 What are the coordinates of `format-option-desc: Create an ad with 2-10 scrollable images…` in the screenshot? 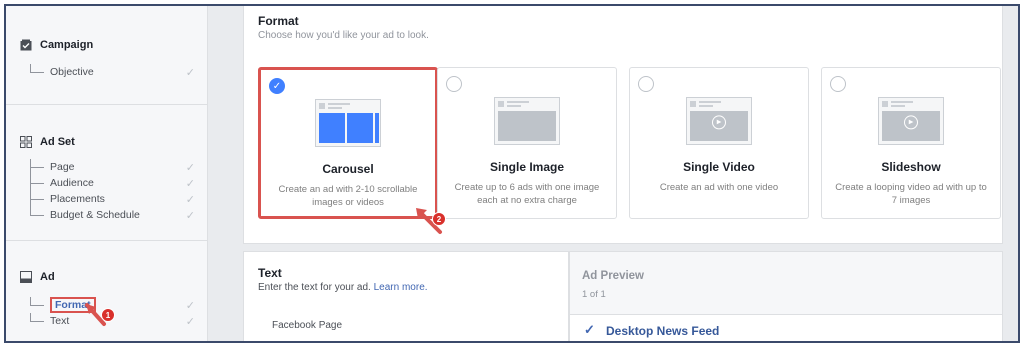 It's located at (348, 196).